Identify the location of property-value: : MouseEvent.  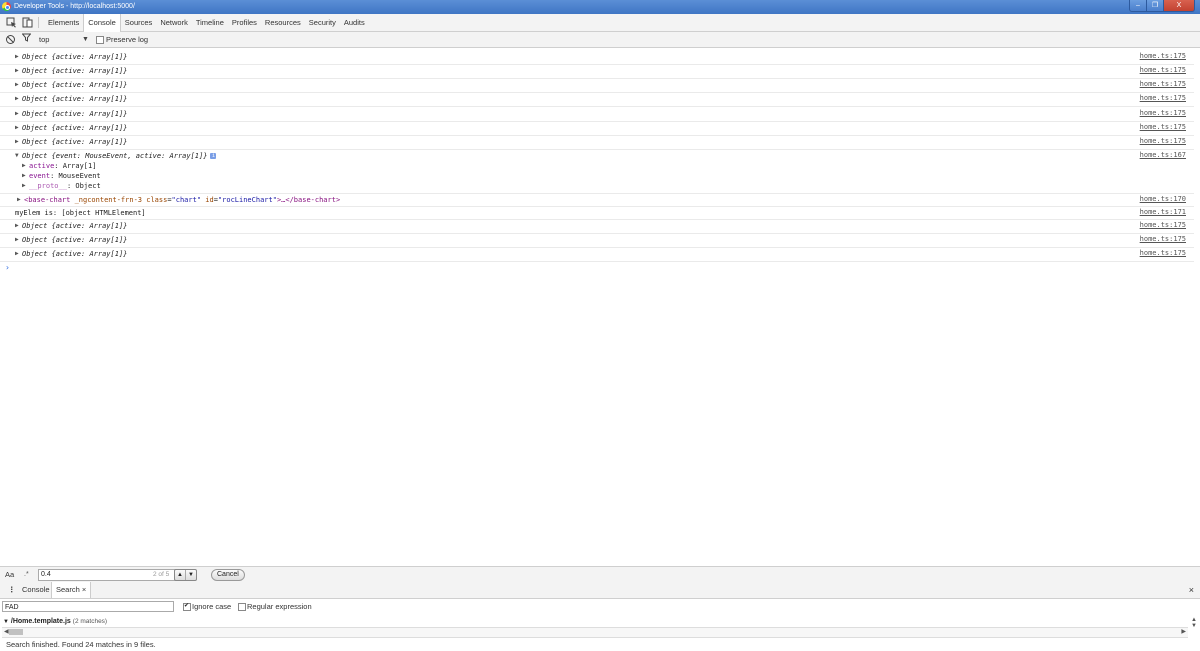
(75, 176).